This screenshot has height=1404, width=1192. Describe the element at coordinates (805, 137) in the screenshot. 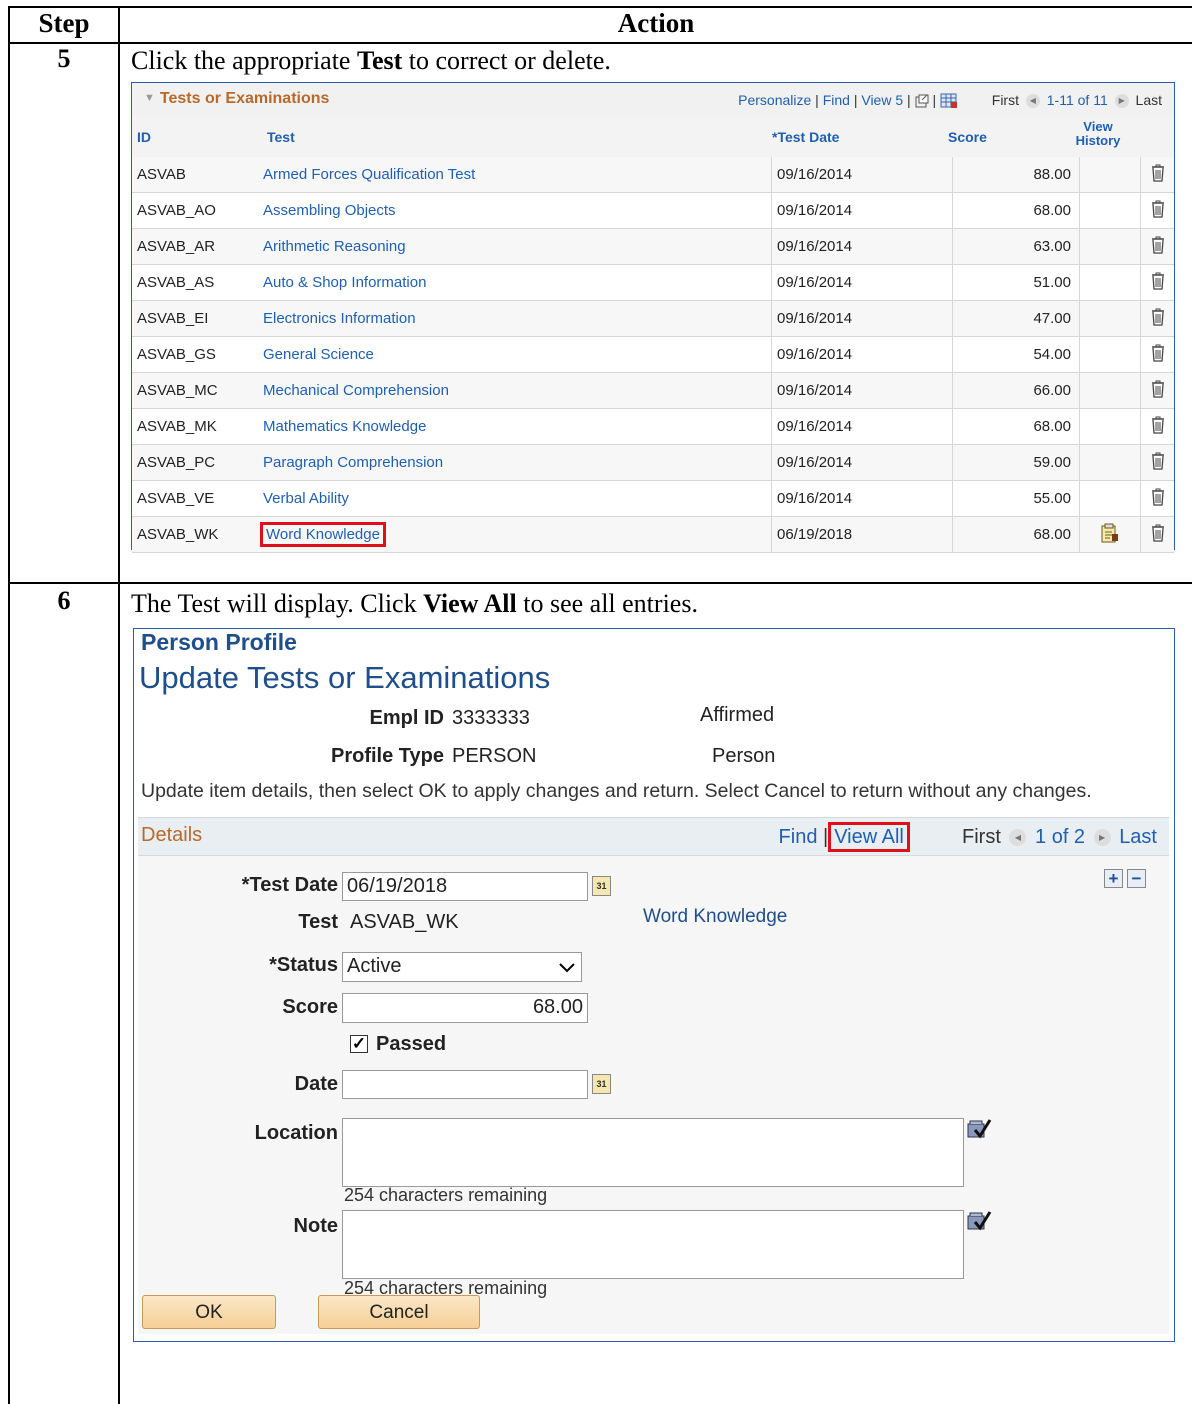

I see `col-test-date: *Test Date` at that location.